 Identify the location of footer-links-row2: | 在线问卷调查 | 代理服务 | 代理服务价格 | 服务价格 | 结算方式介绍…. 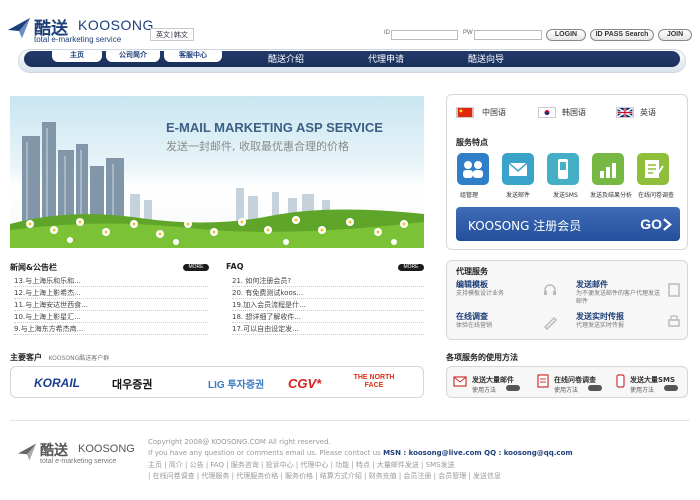
(324, 476).